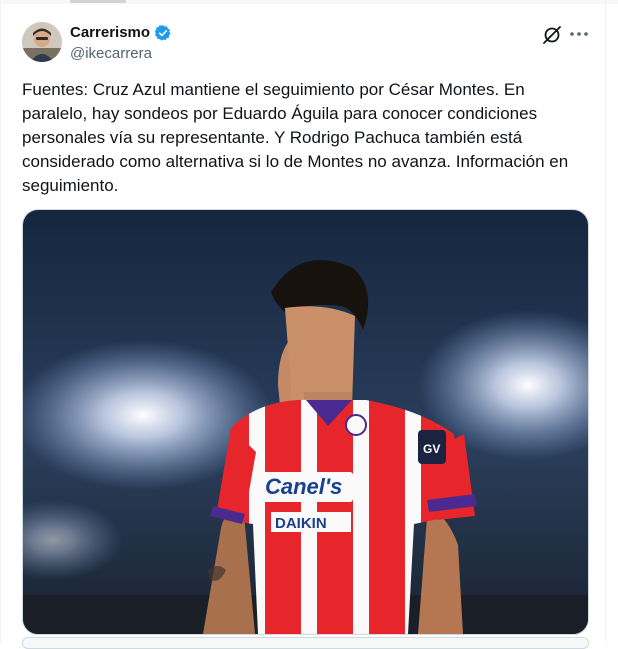 Image resolution: width=618 pixels, height=649 pixels. Describe the element at coordinates (431, 449) in the screenshot. I see `svg-text: GV` at that location.